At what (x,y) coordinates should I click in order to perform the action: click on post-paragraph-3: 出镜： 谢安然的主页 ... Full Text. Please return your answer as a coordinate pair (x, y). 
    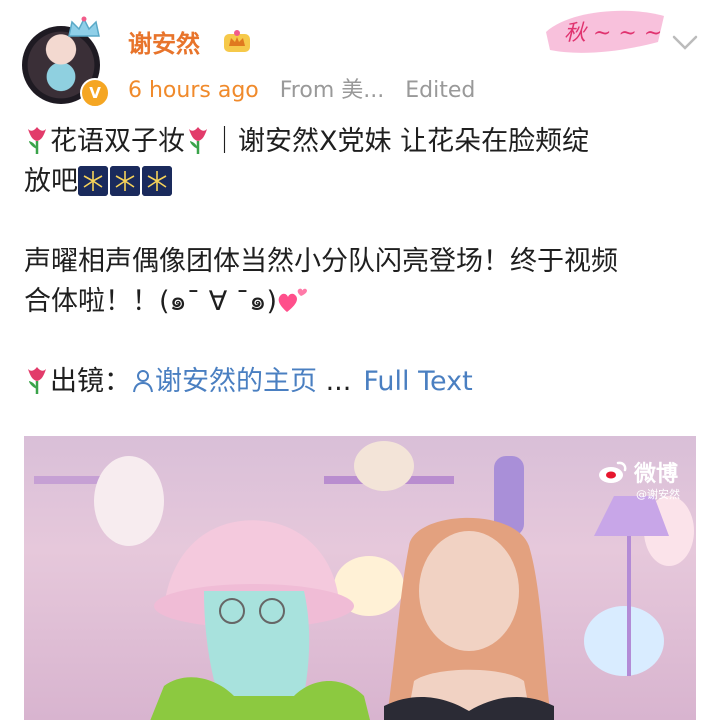
    Looking at the image, I should click on (364, 382).